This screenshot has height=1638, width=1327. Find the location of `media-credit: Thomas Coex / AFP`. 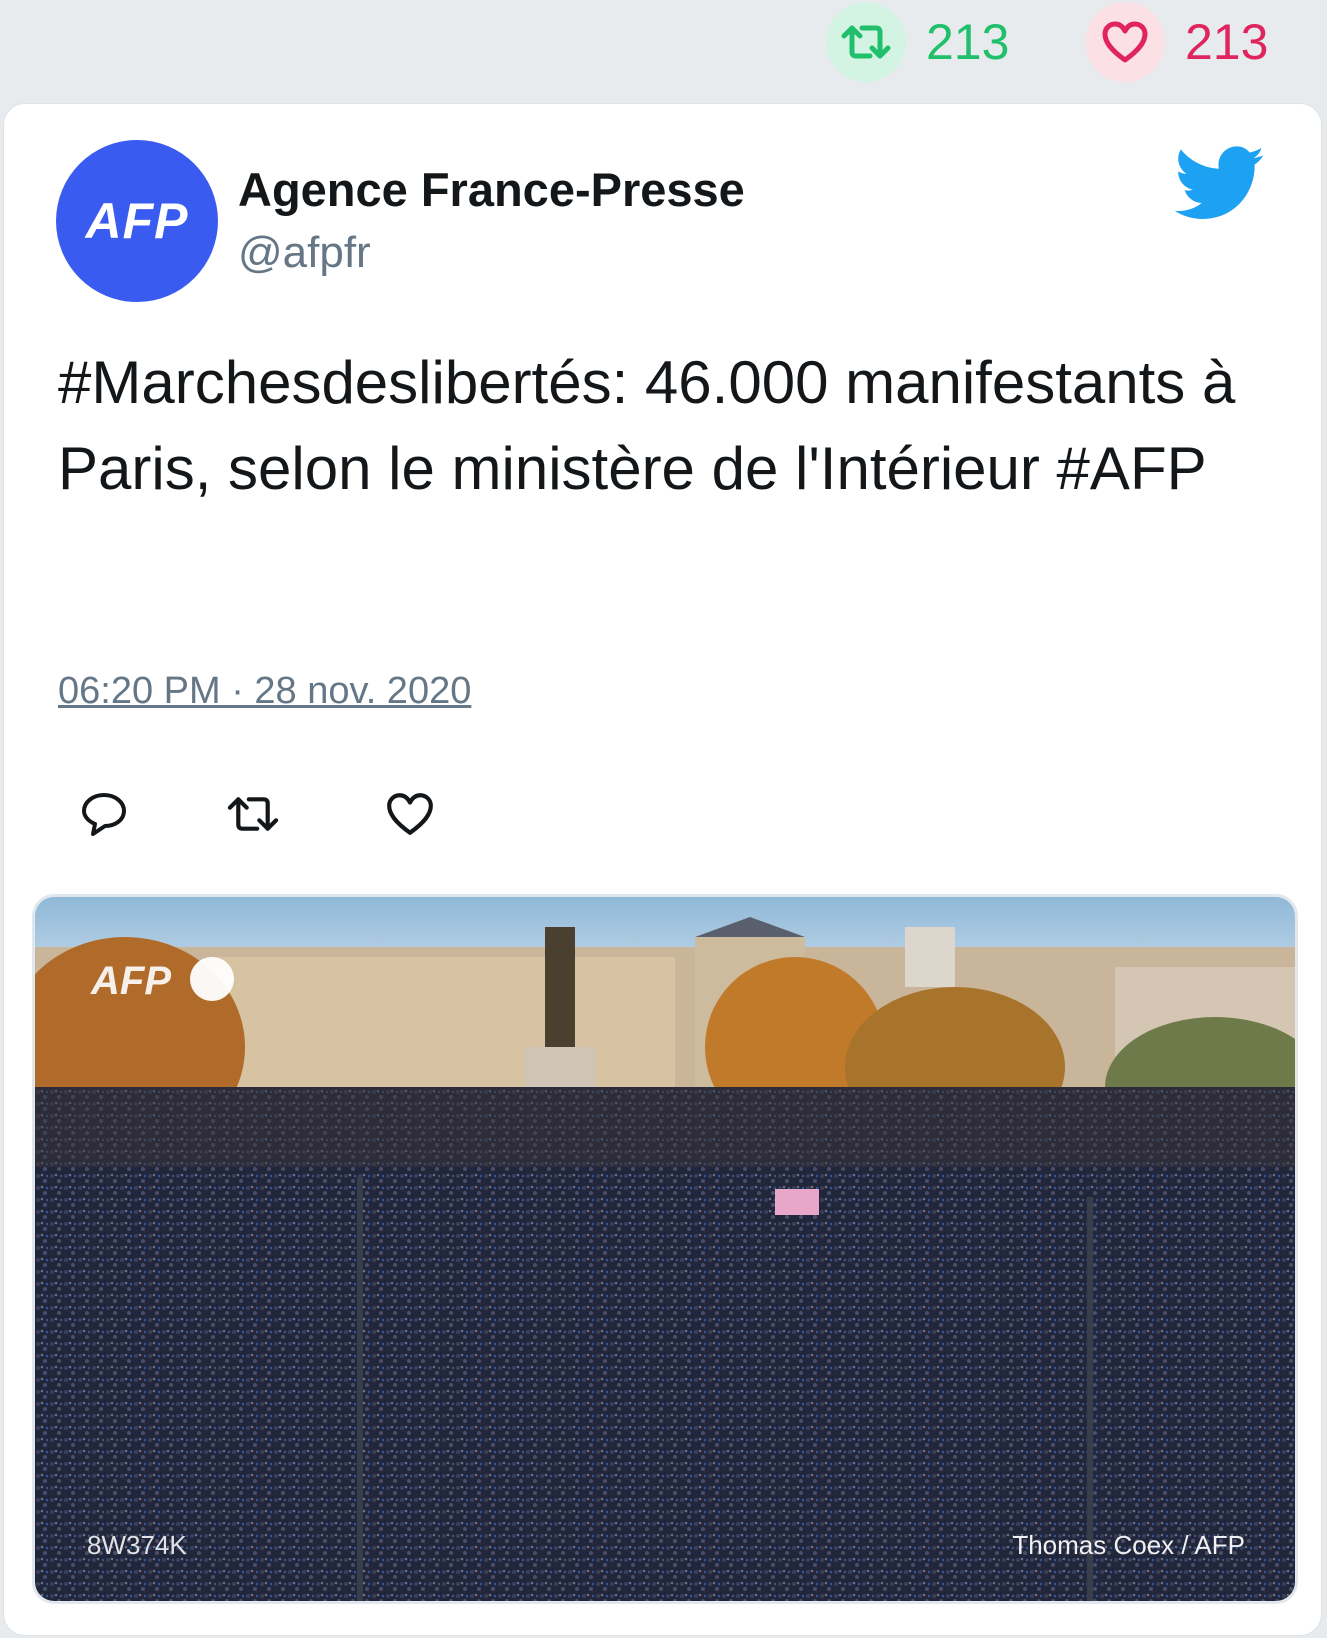

media-credit: Thomas Coex / AFP is located at coordinates (1128, 1545).